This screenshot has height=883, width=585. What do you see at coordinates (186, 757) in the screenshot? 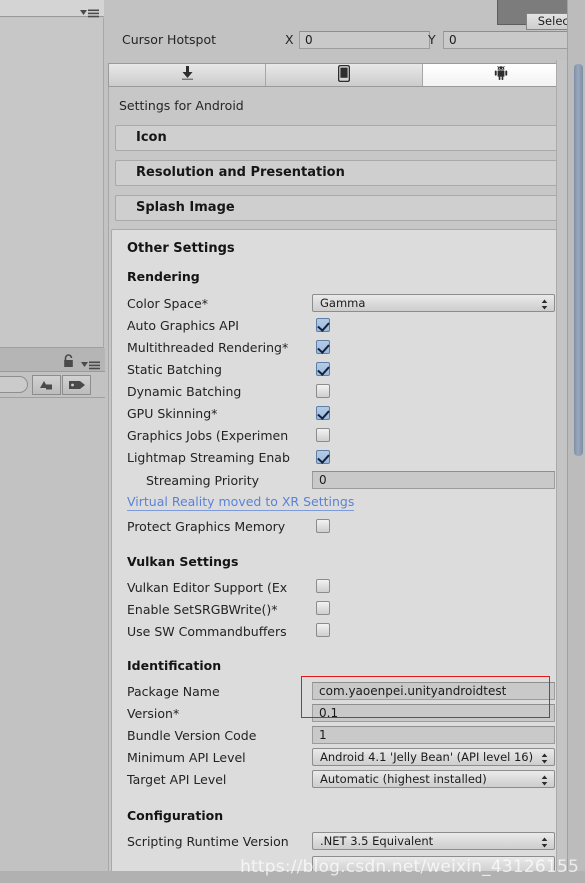
I see `label-minimum-api-level: Minimum API Level` at bounding box center [186, 757].